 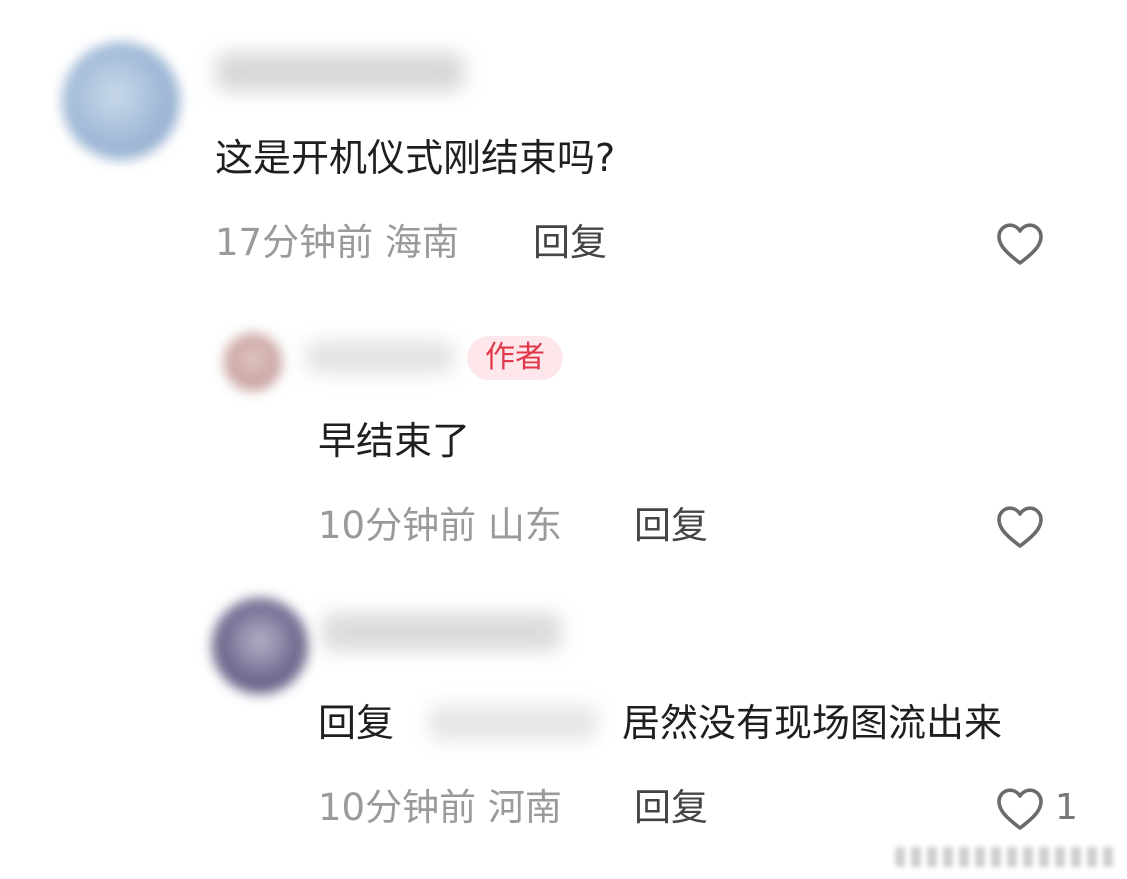 I want to click on comment-time: 17分钟前, so click(x=294, y=242).